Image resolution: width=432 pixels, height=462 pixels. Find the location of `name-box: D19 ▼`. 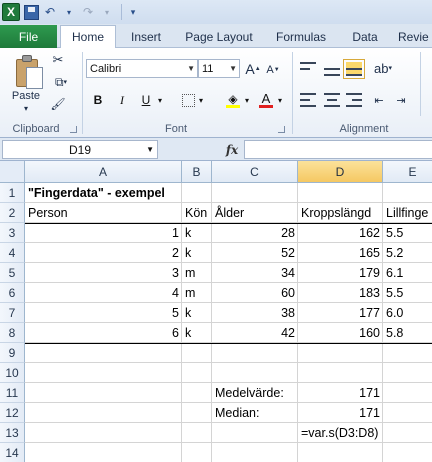

name-box: D19 ▼ is located at coordinates (80, 149).